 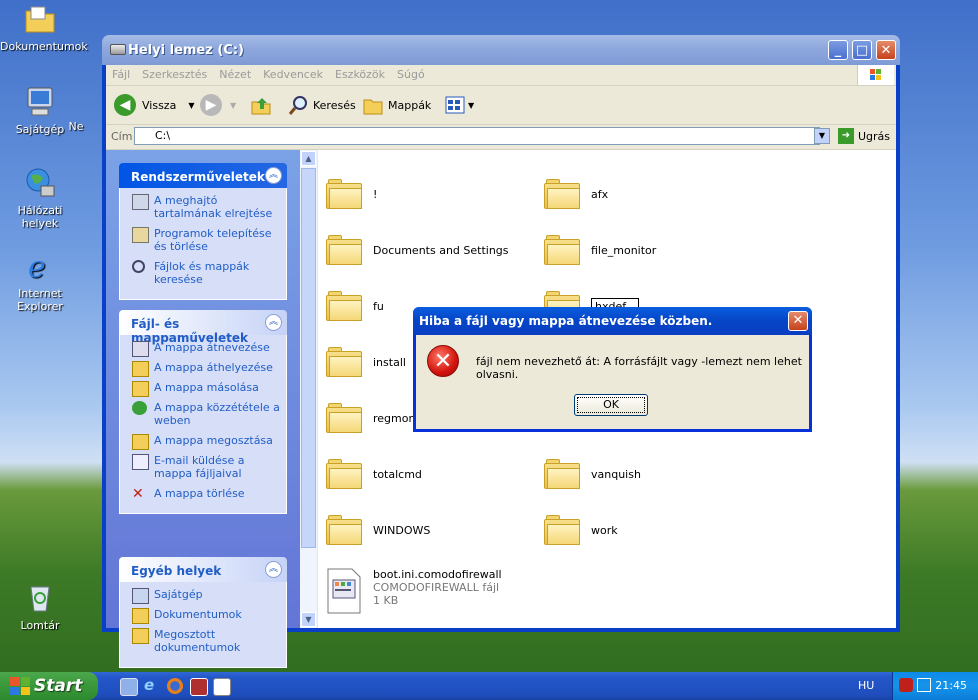 What do you see at coordinates (122, 136) in the screenshot?
I see `address-label: Cím` at bounding box center [122, 136].